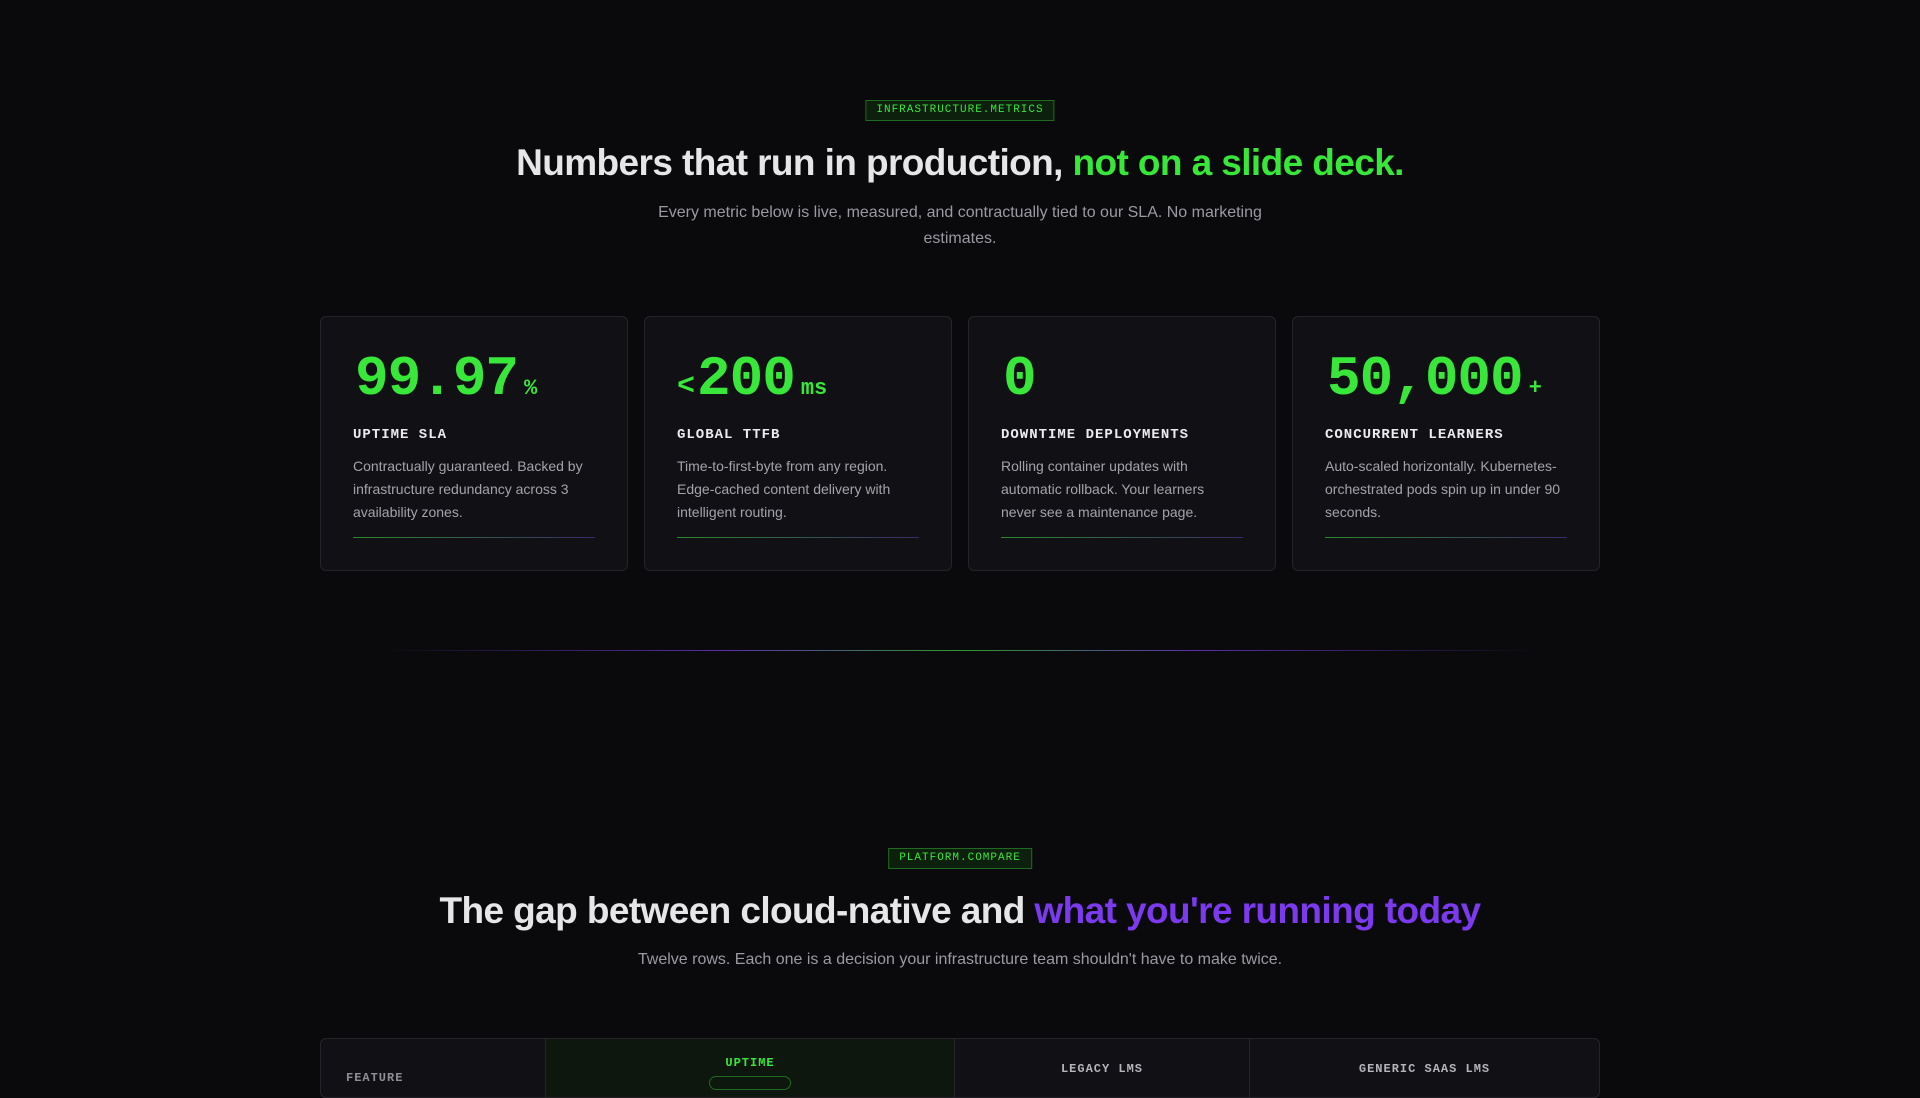 Image resolution: width=1920 pixels, height=1098 pixels. I want to click on column-header-generic: GENERIC SAAS LMS, so click(1424, 1068).